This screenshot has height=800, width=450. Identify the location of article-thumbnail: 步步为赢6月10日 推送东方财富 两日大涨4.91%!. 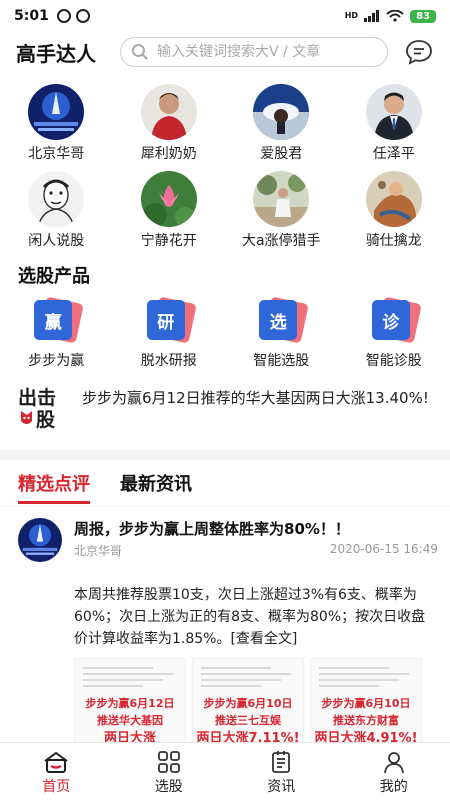
(366, 705).